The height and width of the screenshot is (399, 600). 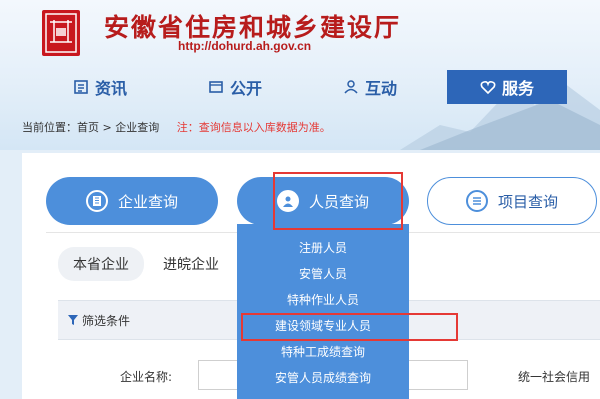 What do you see at coordinates (323, 247) in the screenshot?
I see `dropdown-item-registered: 注册人员` at bounding box center [323, 247].